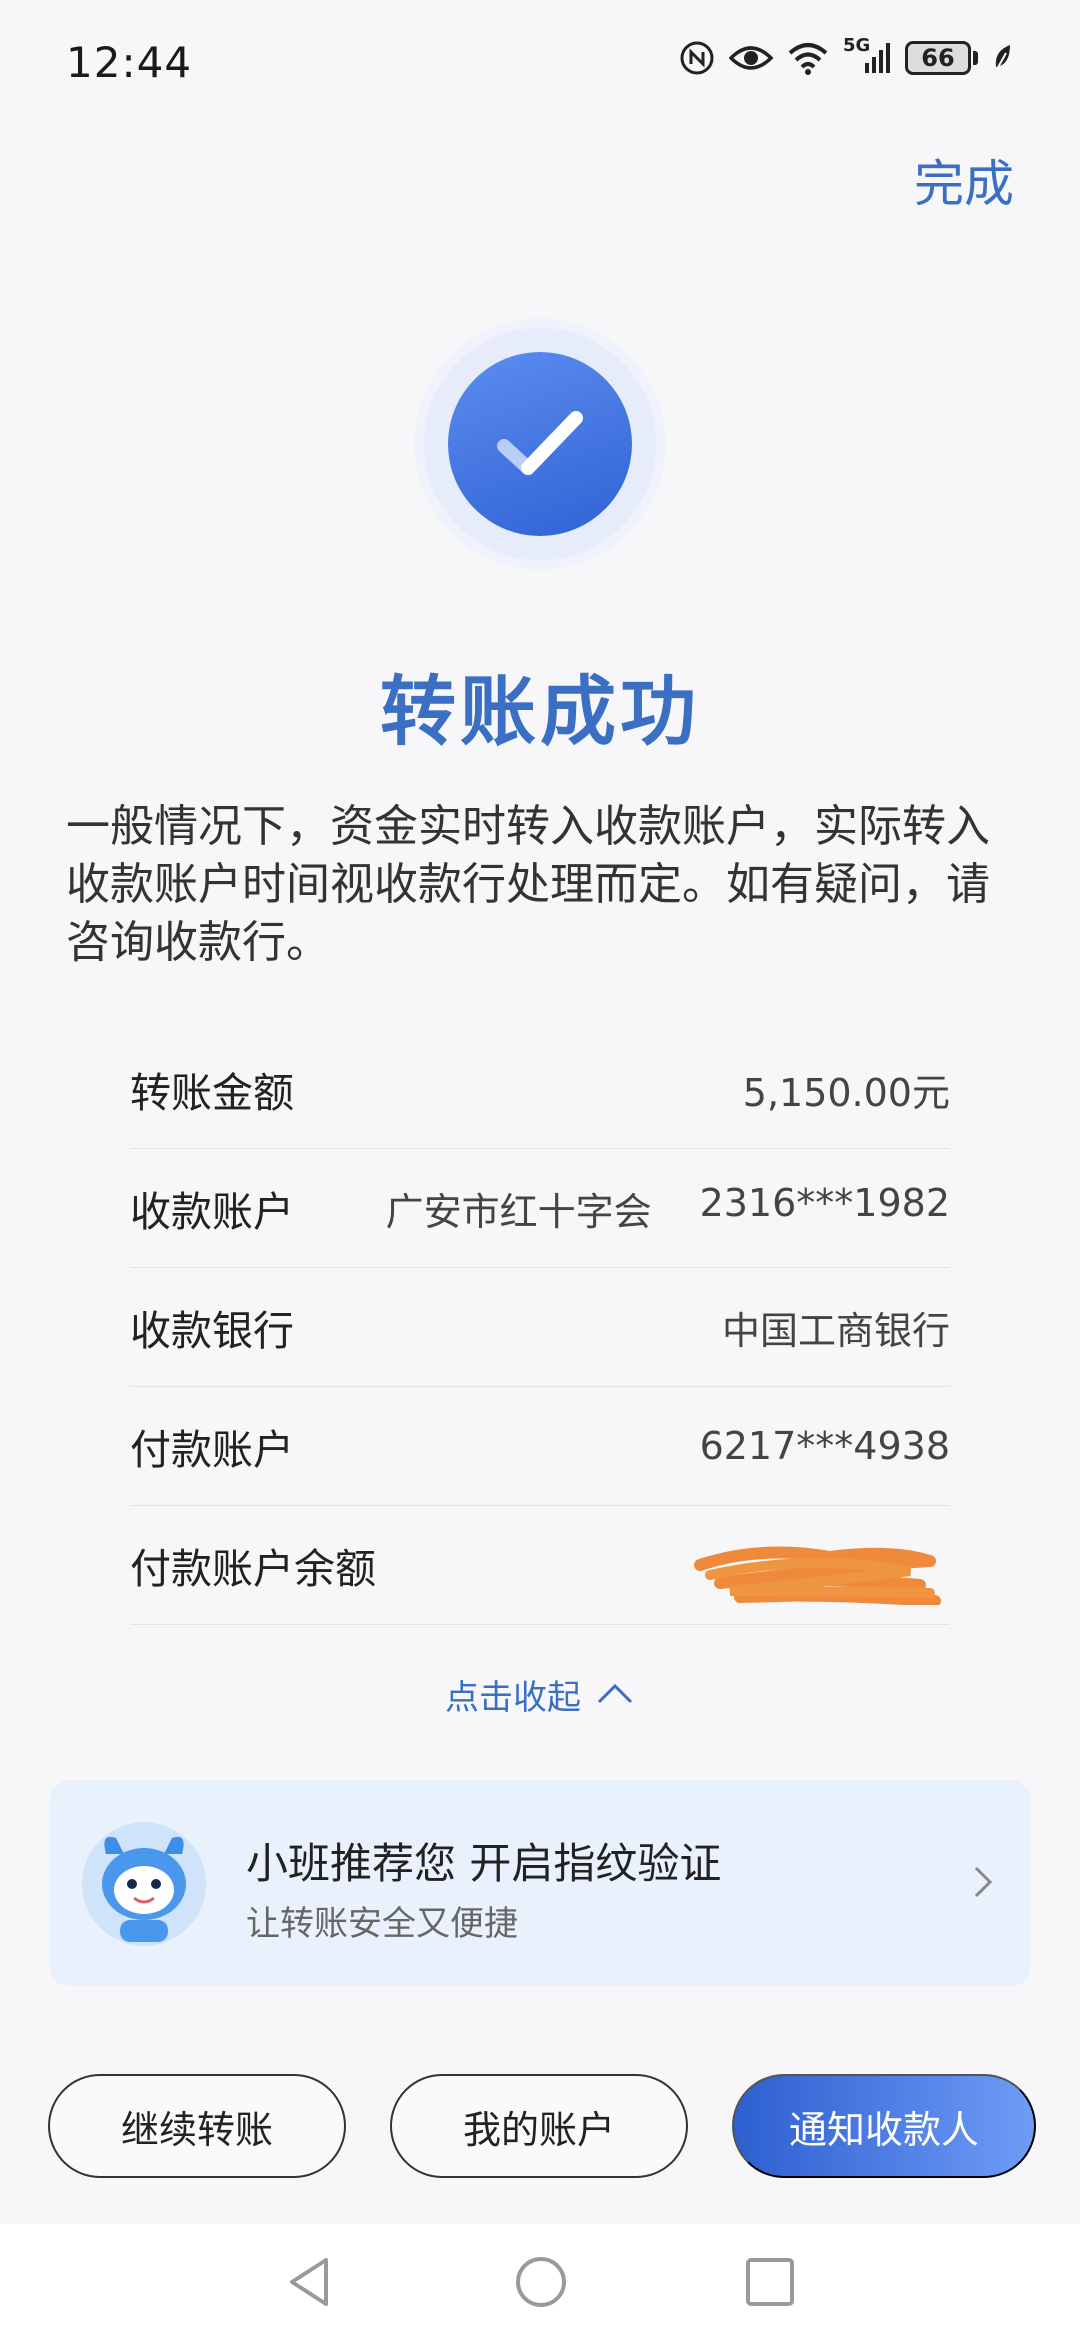 Image resolution: width=1080 pixels, height=2340 pixels. Describe the element at coordinates (668, 1208) in the screenshot. I see `detail-value-group: 广安市红十字会 2316***1982` at that location.